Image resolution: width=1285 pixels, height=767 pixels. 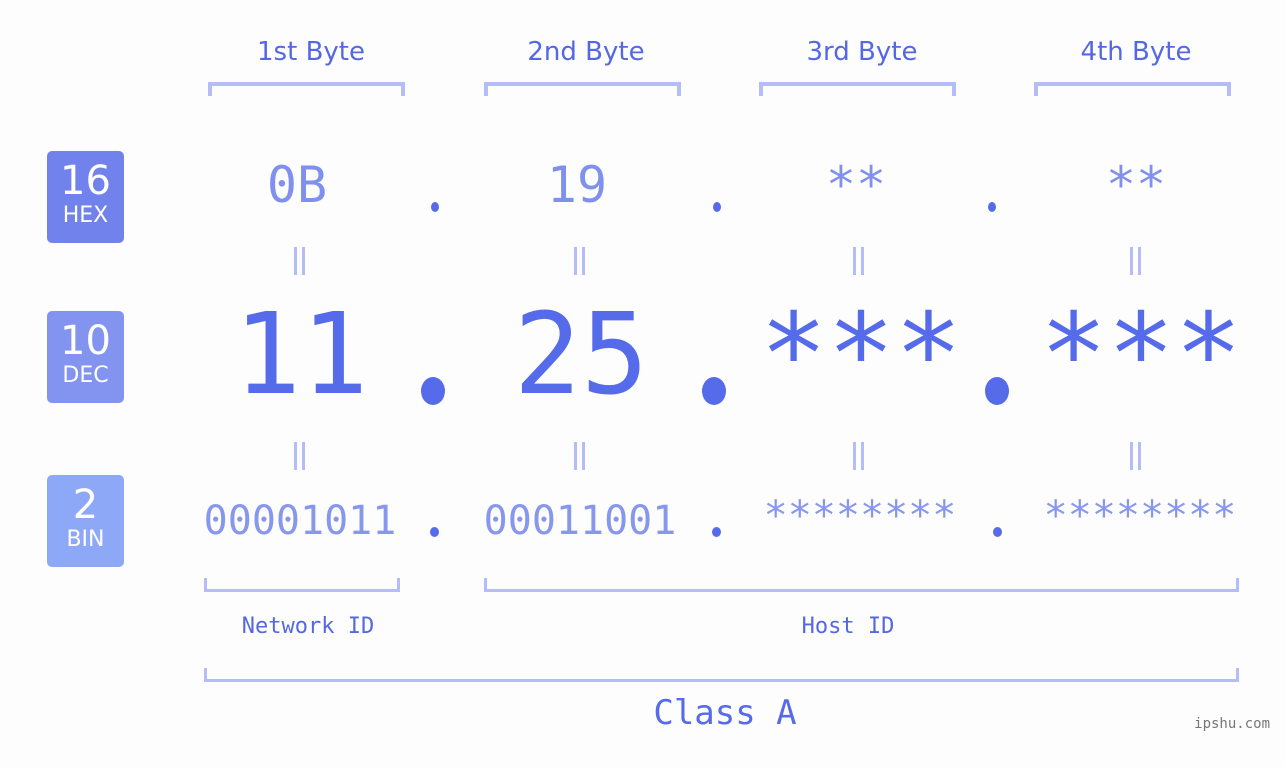 I want to click on dec-badge-label: DEC, so click(x=85, y=375).